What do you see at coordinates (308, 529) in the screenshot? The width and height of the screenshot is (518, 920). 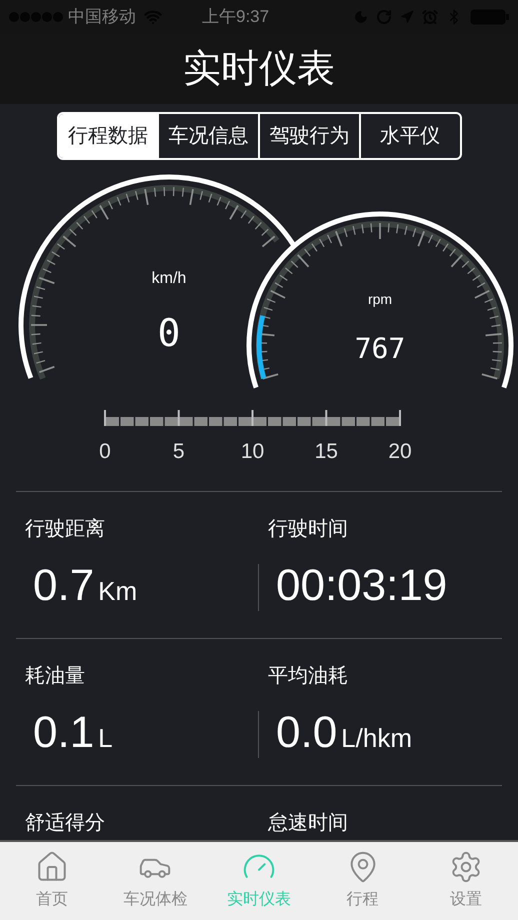 I see `stat-label: 行驶时间` at bounding box center [308, 529].